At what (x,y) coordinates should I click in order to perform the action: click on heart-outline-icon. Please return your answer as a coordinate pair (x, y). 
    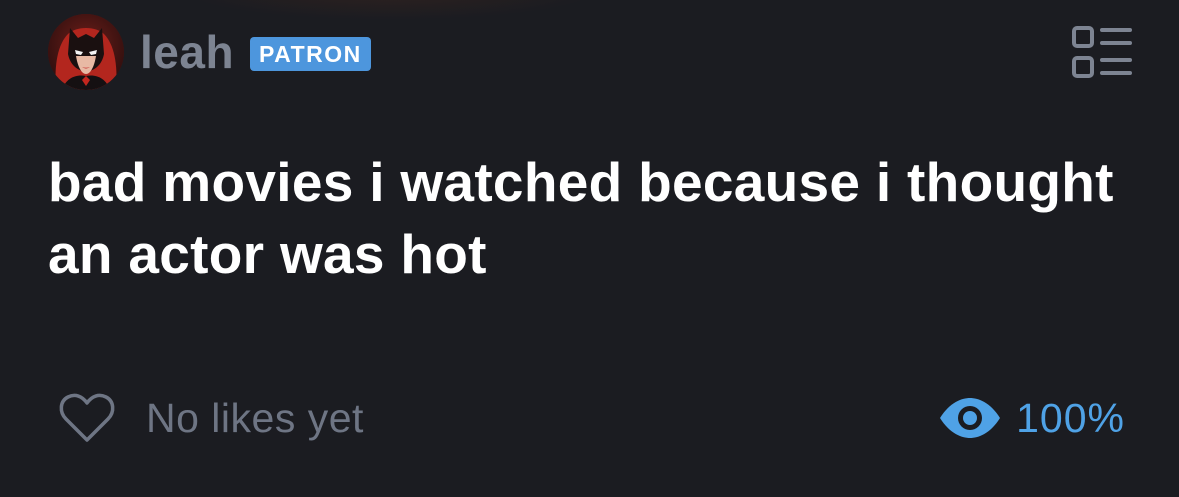
    Looking at the image, I should click on (87, 417).